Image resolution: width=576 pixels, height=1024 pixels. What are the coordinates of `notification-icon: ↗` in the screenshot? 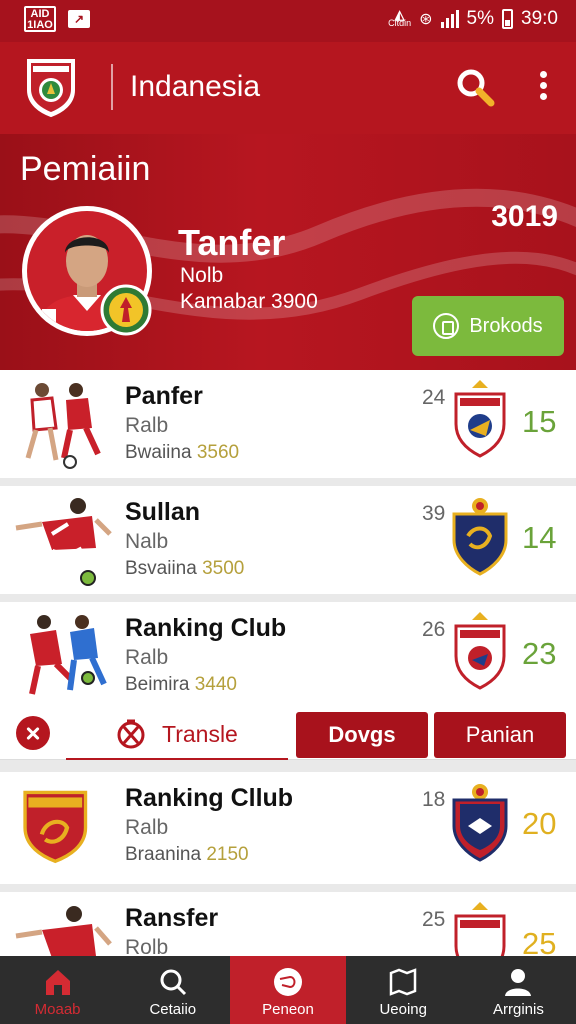 It's located at (79, 19).